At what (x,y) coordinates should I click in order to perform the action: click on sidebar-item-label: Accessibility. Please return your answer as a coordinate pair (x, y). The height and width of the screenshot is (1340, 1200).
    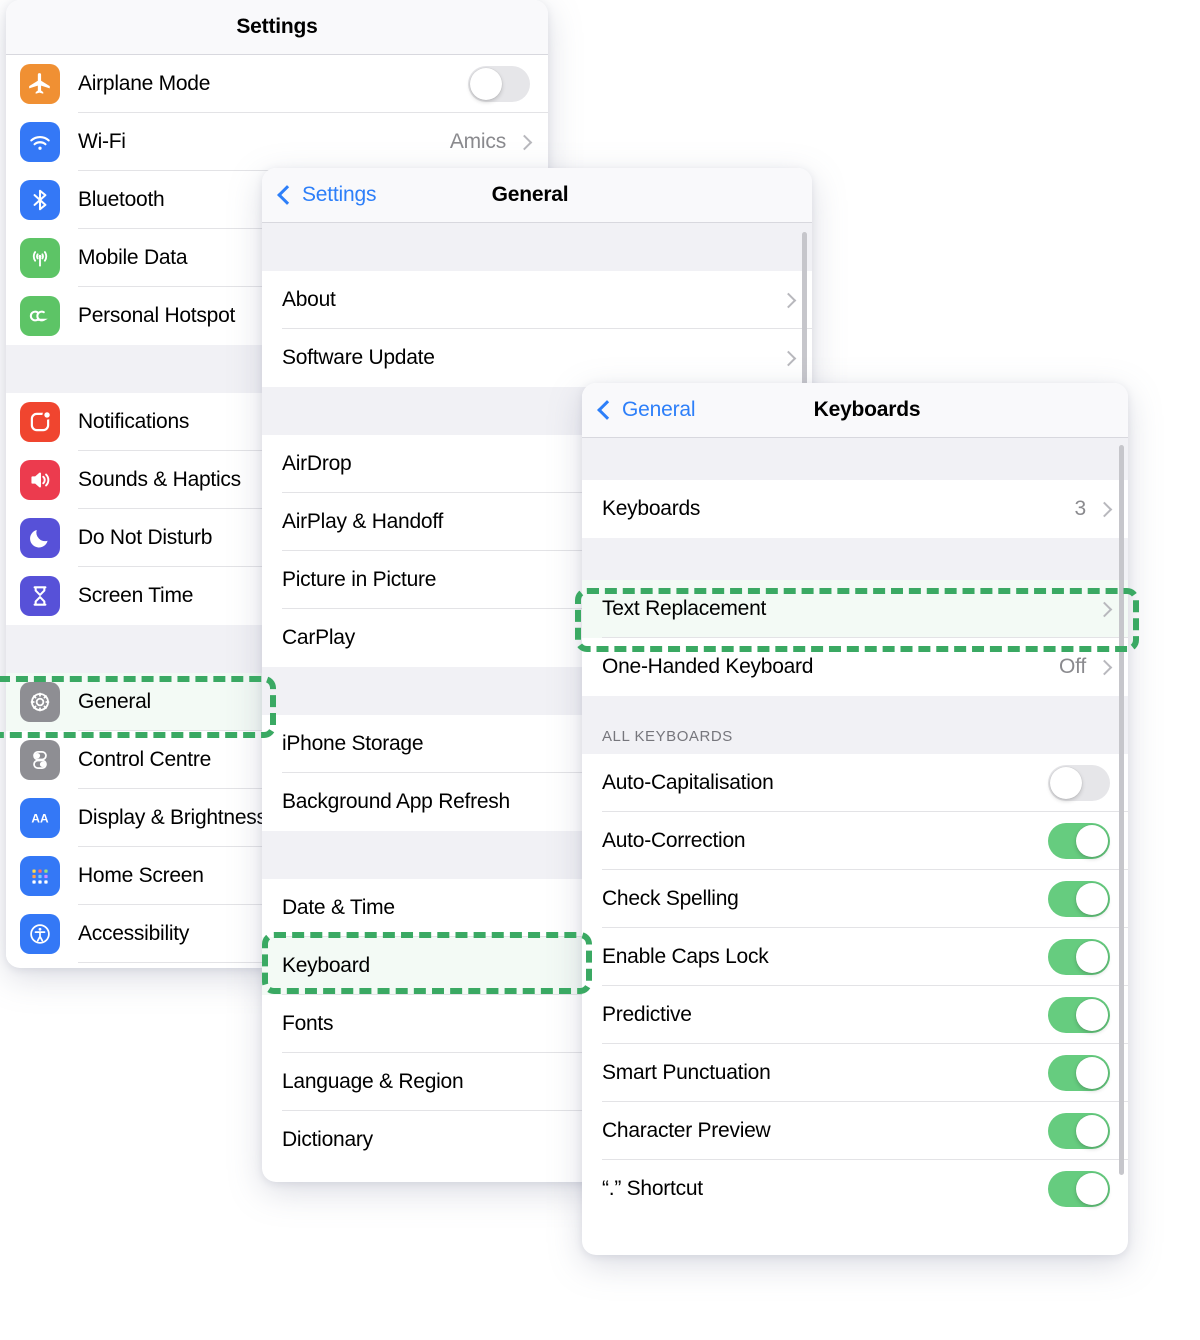
    Looking at the image, I should click on (134, 933).